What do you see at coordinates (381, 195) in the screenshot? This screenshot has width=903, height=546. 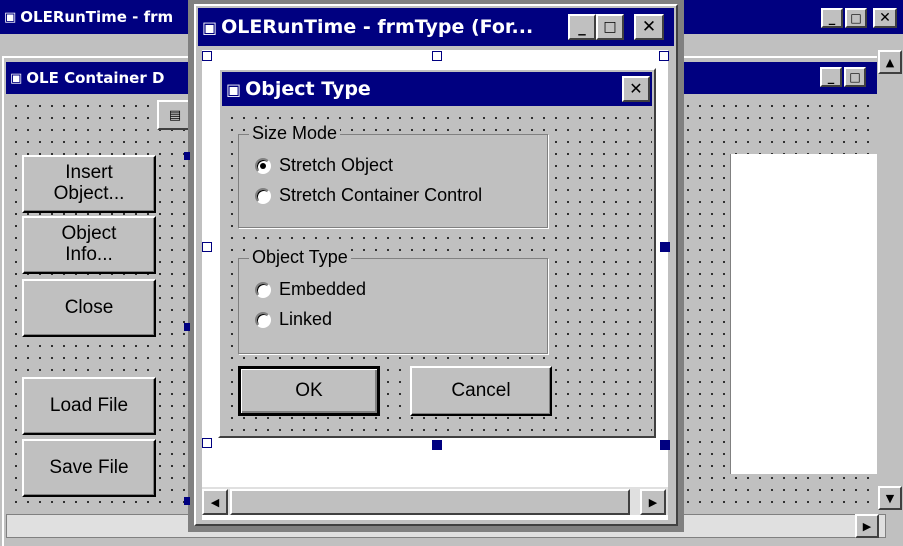 I see `stretch-container-label: Stretch Container Control` at bounding box center [381, 195].